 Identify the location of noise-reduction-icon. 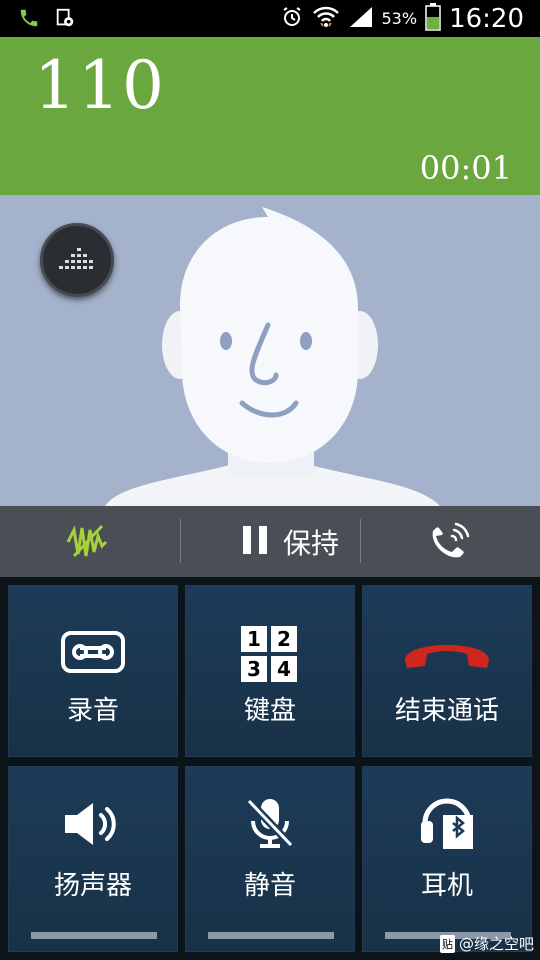
(87, 541).